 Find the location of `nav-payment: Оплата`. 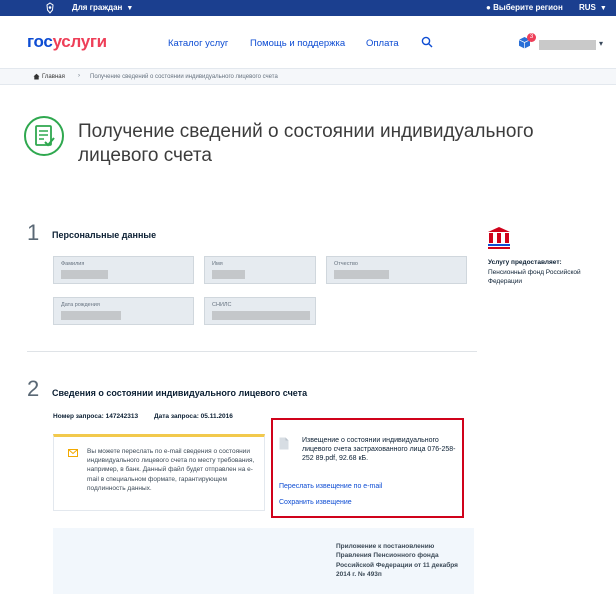

nav-payment: Оплата is located at coordinates (382, 43).